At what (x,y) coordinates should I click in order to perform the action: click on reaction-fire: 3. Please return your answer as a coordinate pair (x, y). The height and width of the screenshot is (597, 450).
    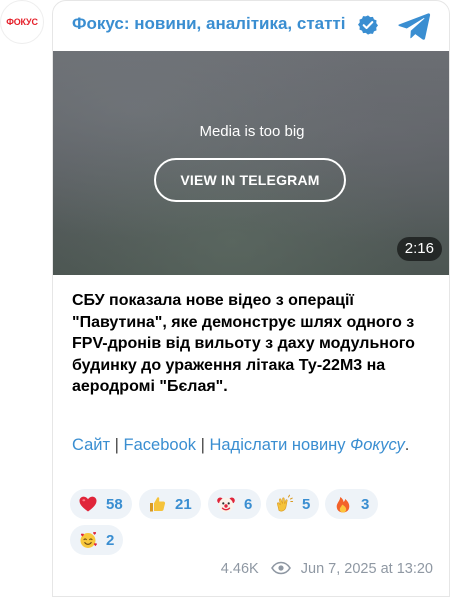
    Looking at the image, I should click on (352, 504).